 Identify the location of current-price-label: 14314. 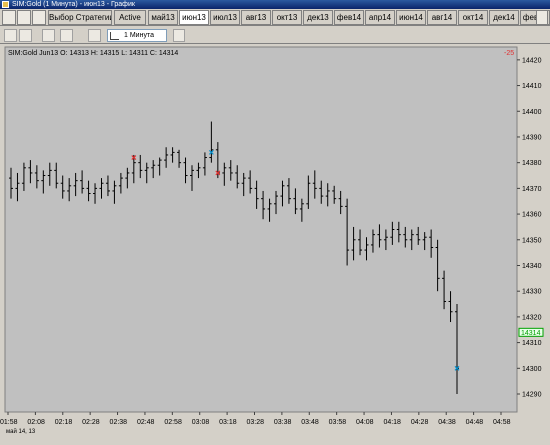
(531, 333).